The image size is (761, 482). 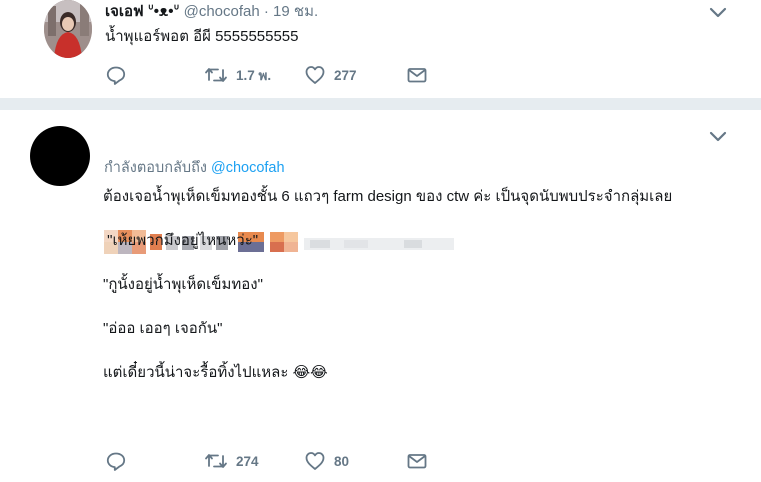 I want to click on timestamp: 19 ชม., so click(x=295, y=11).